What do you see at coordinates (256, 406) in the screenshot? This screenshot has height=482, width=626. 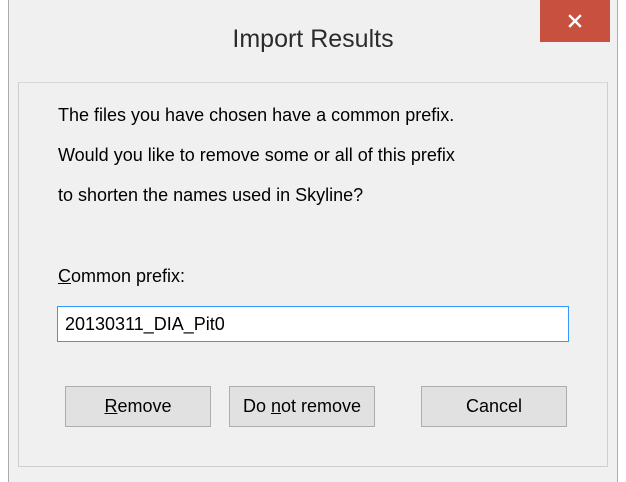 I see `do-not-remove-label-pre: Do` at bounding box center [256, 406].